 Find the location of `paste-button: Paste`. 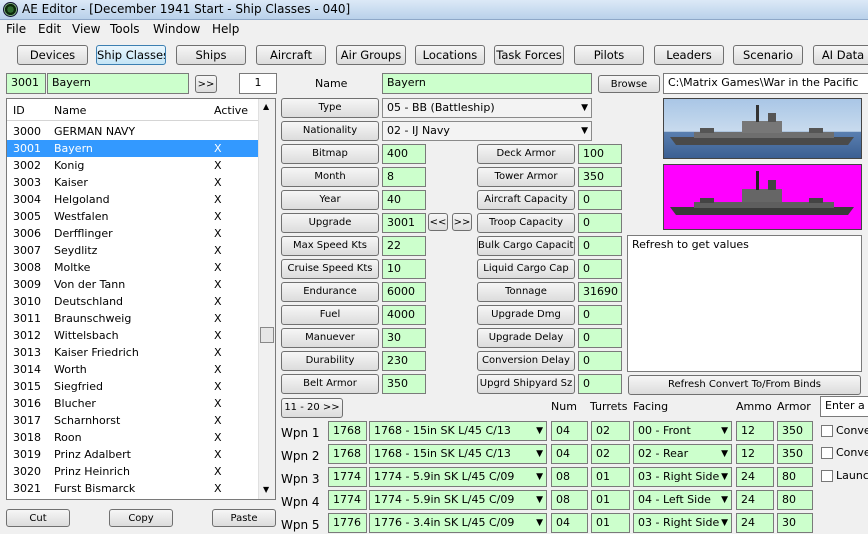

paste-button: Paste is located at coordinates (244, 518).